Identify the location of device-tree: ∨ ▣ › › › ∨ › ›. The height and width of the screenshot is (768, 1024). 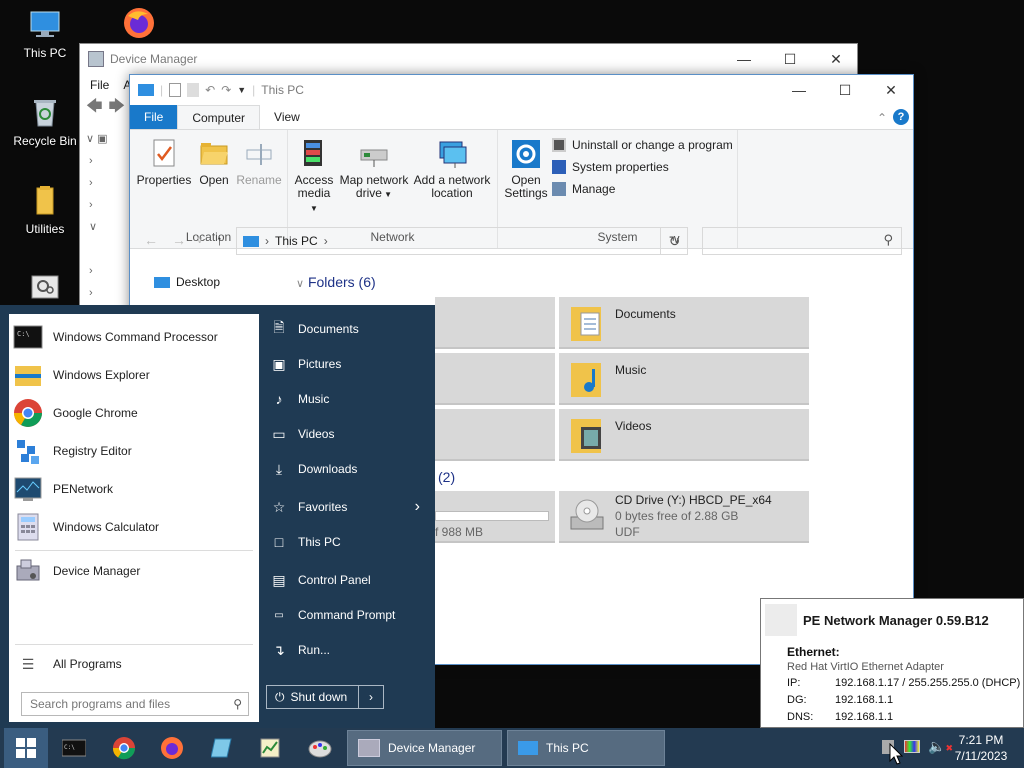
(106, 228).